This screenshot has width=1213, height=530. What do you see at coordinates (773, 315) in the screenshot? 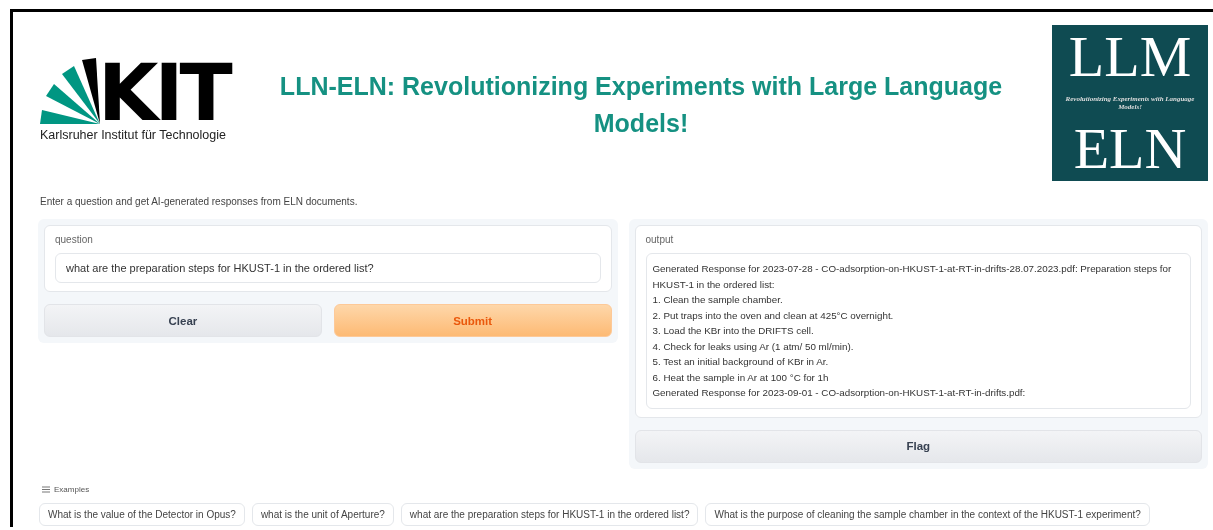
I see `output-line: 2. Put traps into the oven and clean at 425°C overnight.` at bounding box center [773, 315].